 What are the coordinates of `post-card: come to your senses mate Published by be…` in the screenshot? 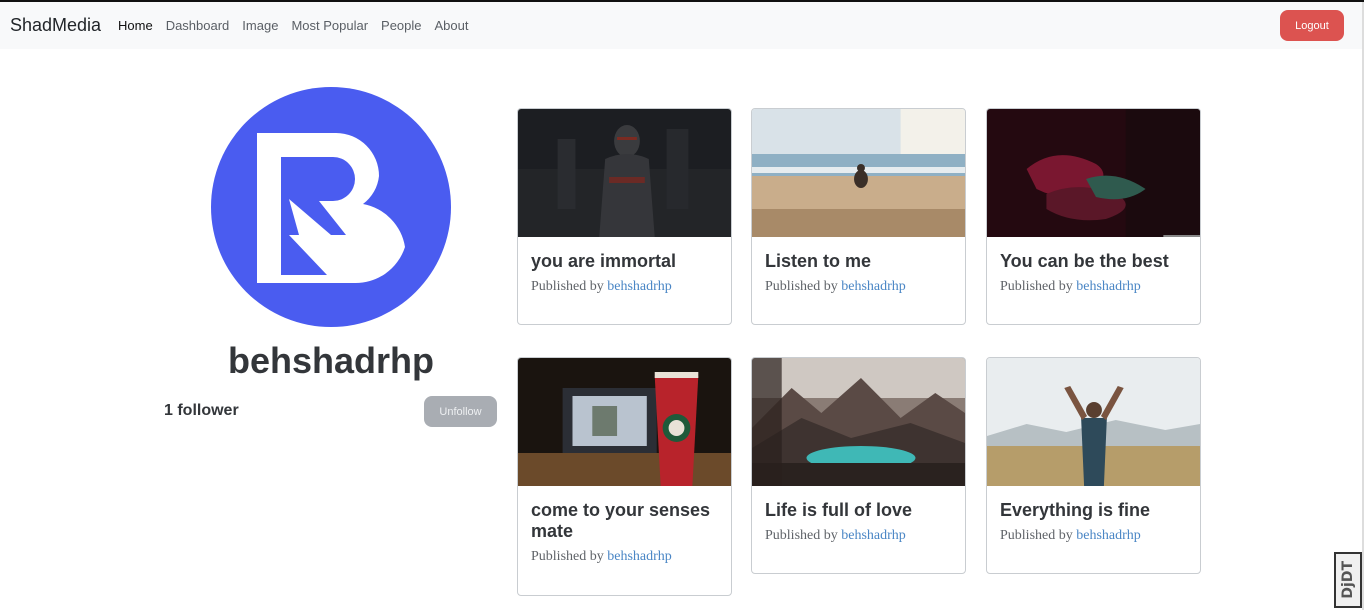 It's located at (624, 476).